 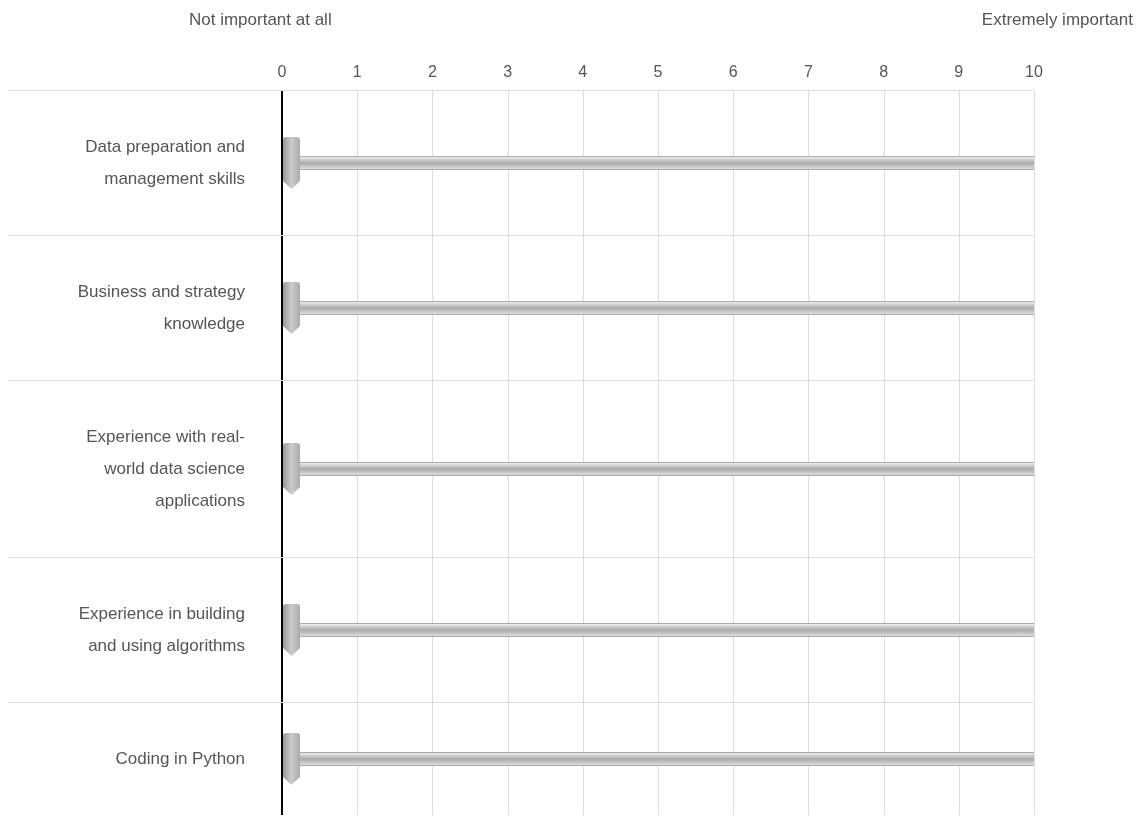 I want to click on tick-label: 6, so click(x=733, y=72).